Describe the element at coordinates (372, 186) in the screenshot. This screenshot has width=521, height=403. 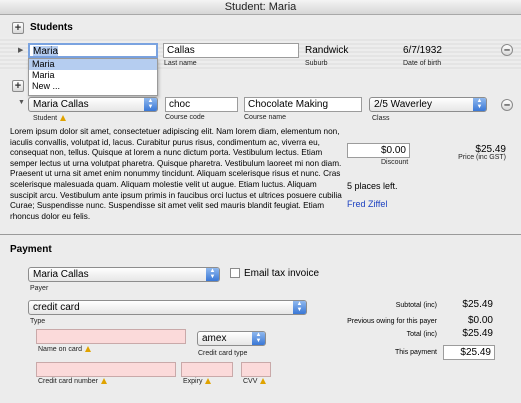
I see `places-left: 5 places left.` at that location.